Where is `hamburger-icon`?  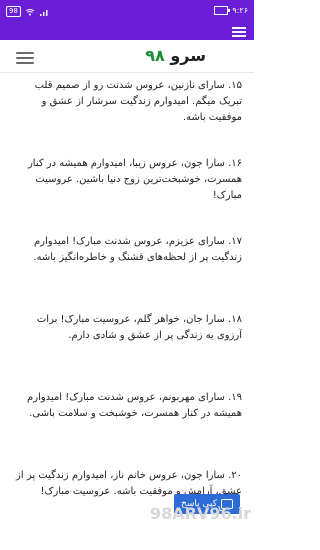 hamburger-icon is located at coordinates (25, 56).